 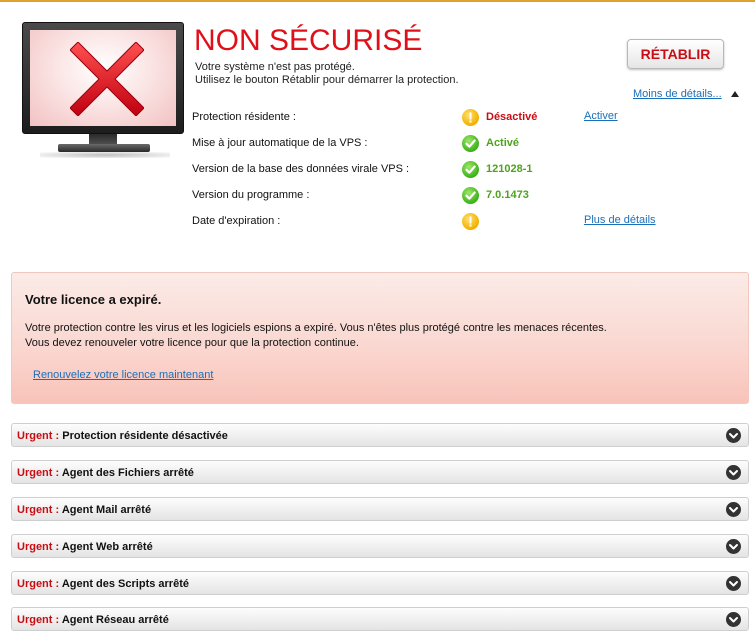 I want to click on top-border, so click(x=377, y=1).